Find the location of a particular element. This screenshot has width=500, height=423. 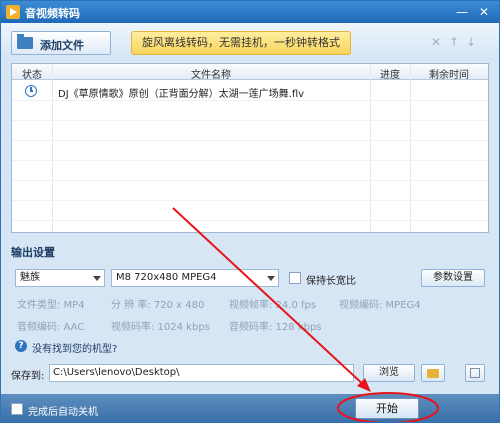

browse-button: 浏览 is located at coordinates (389, 373).